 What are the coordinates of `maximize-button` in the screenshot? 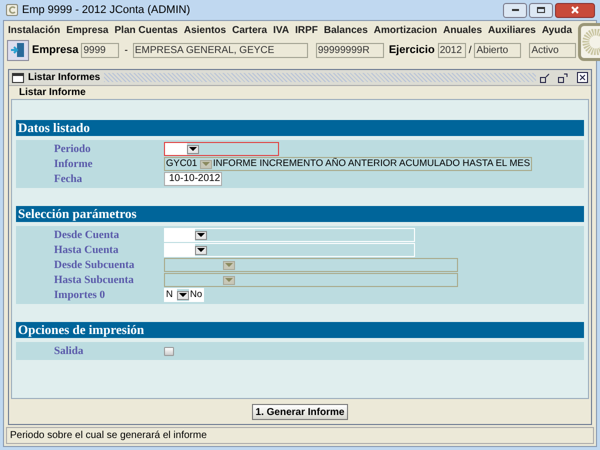 It's located at (541, 10).